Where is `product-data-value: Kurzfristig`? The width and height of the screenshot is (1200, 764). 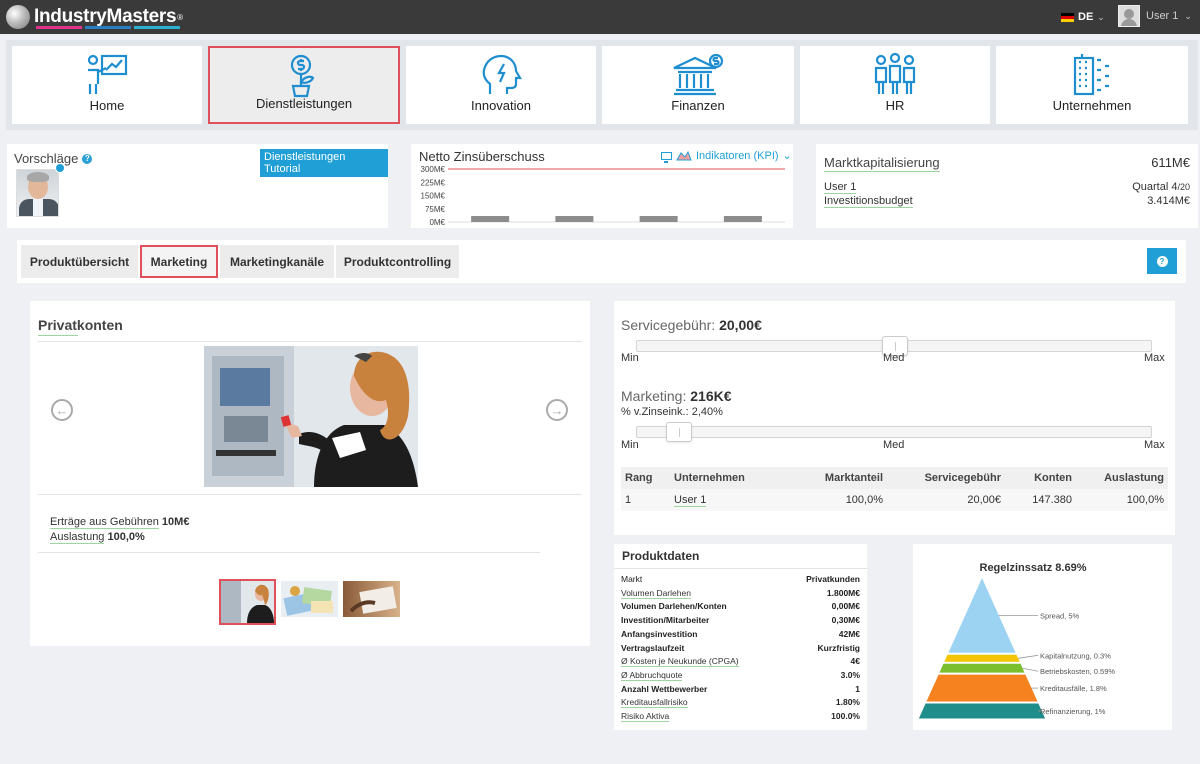 product-data-value: Kurzfristig is located at coordinates (839, 647).